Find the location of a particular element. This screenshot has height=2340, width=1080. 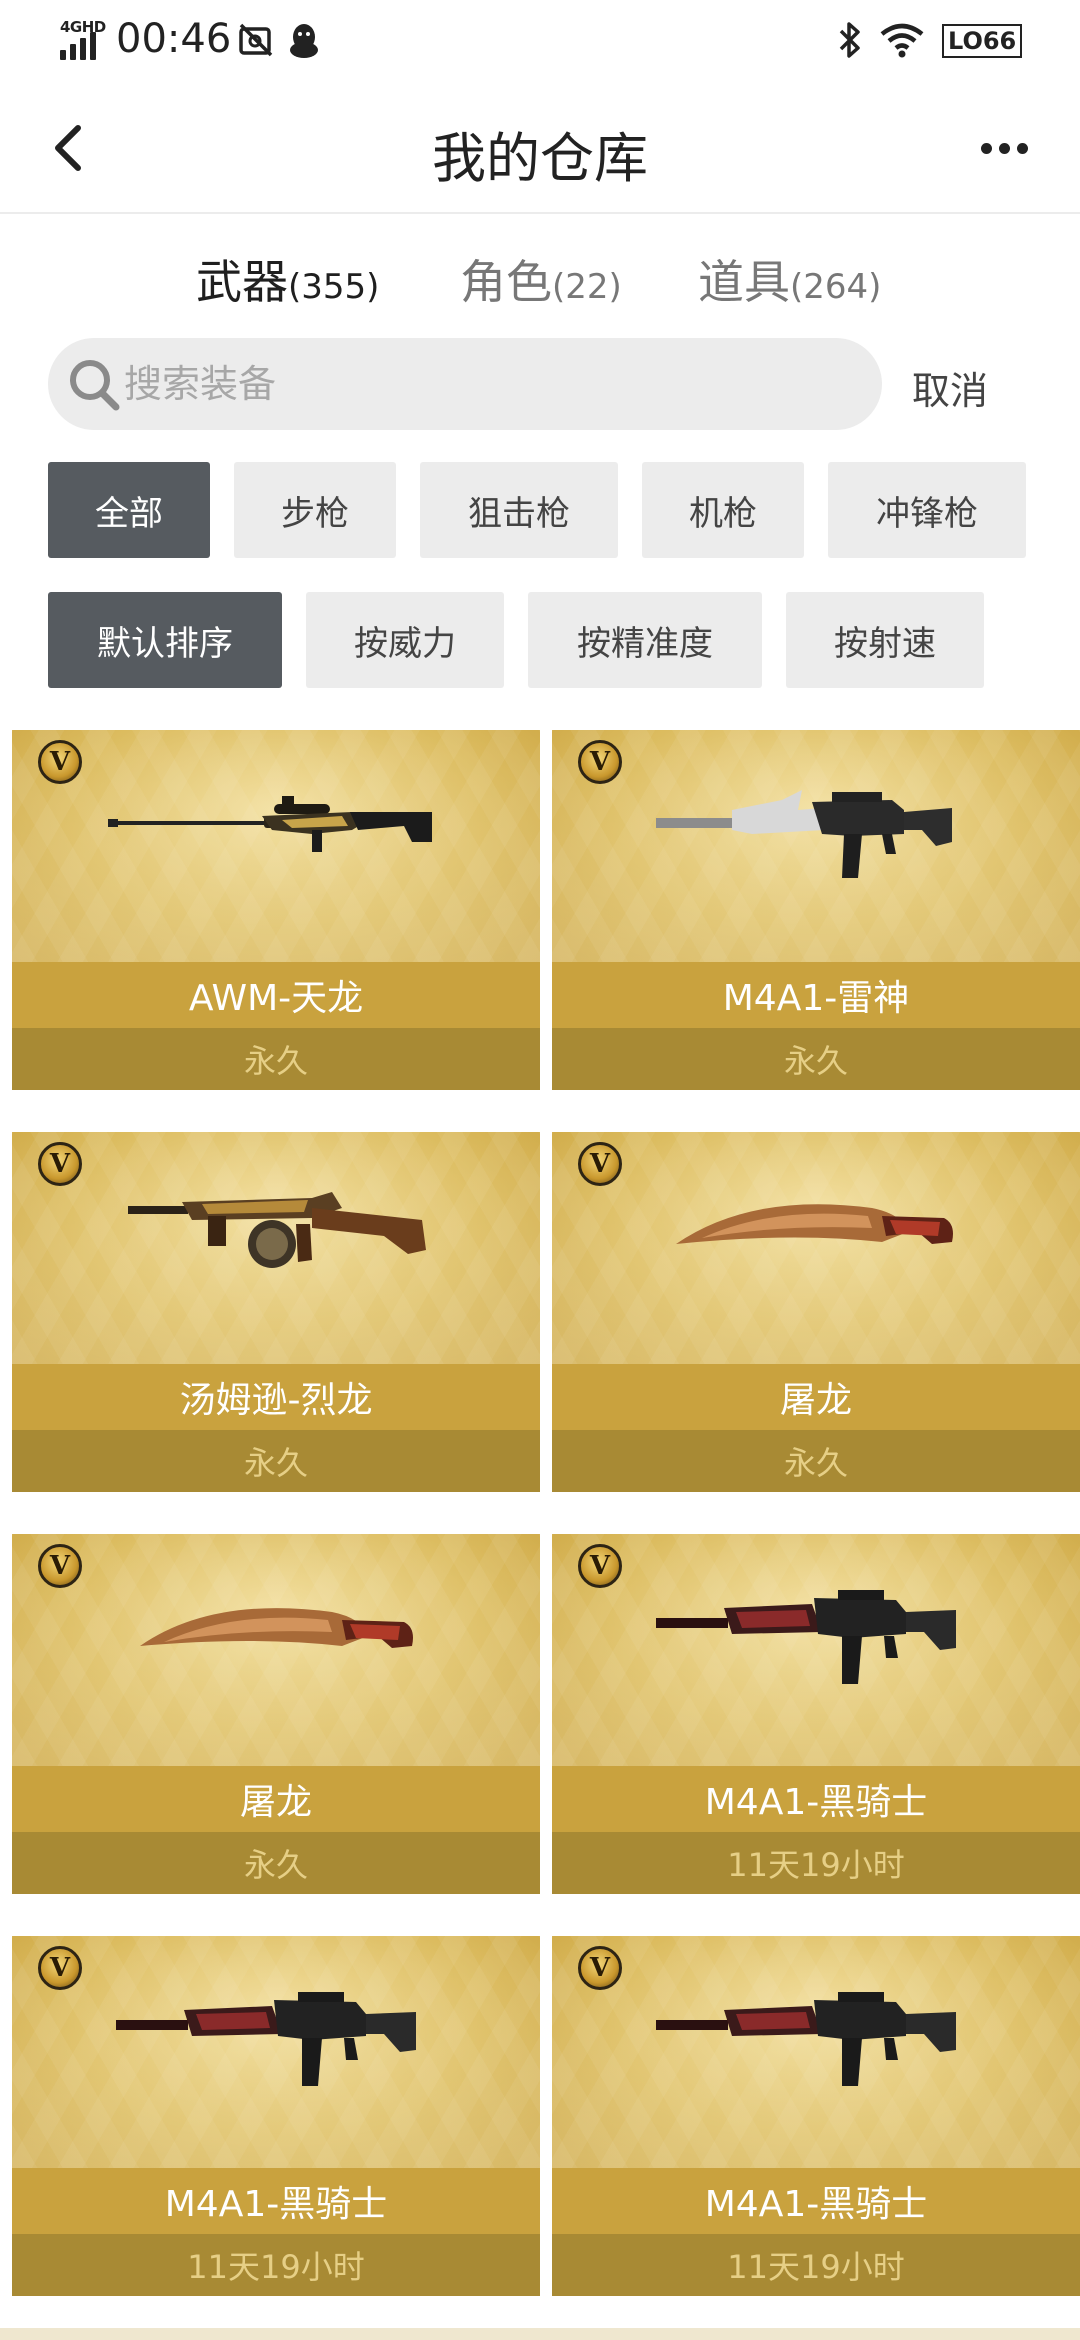

nav-header: 我的仓库 is located at coordinates (540, 149).